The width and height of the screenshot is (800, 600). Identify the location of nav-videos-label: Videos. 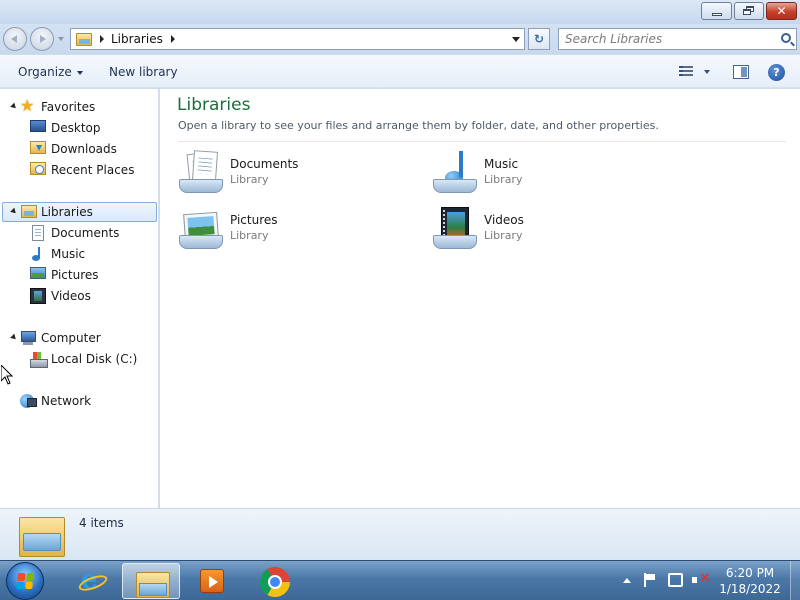
(71, 296).